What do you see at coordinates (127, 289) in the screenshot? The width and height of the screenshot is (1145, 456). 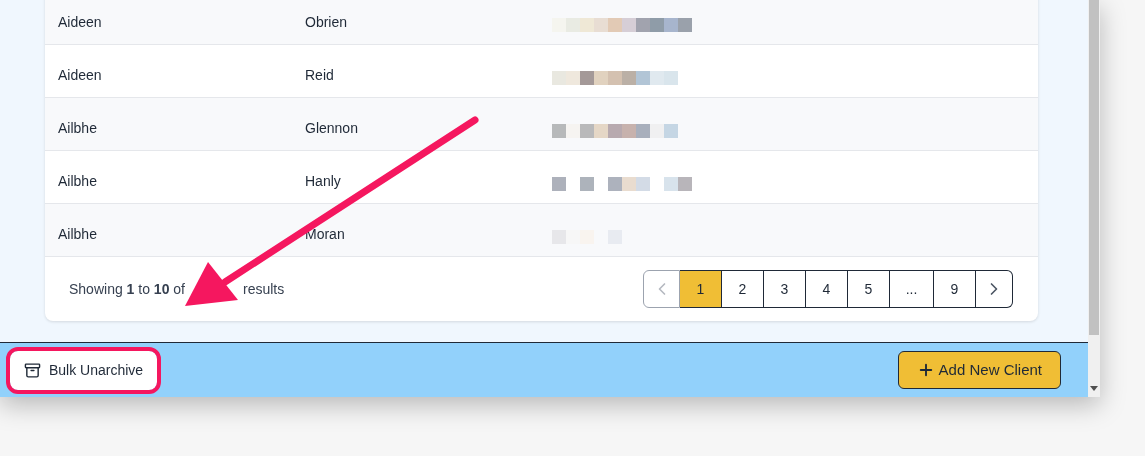 I see `results-summary: Showing 1 to 10 of` at bounding box center [127, 289].